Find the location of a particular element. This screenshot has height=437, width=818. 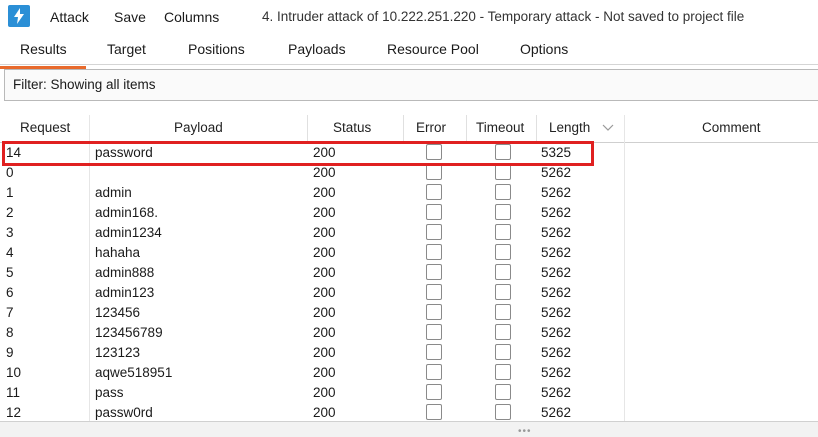

lightning-icon is located at coordinates (19, 16).